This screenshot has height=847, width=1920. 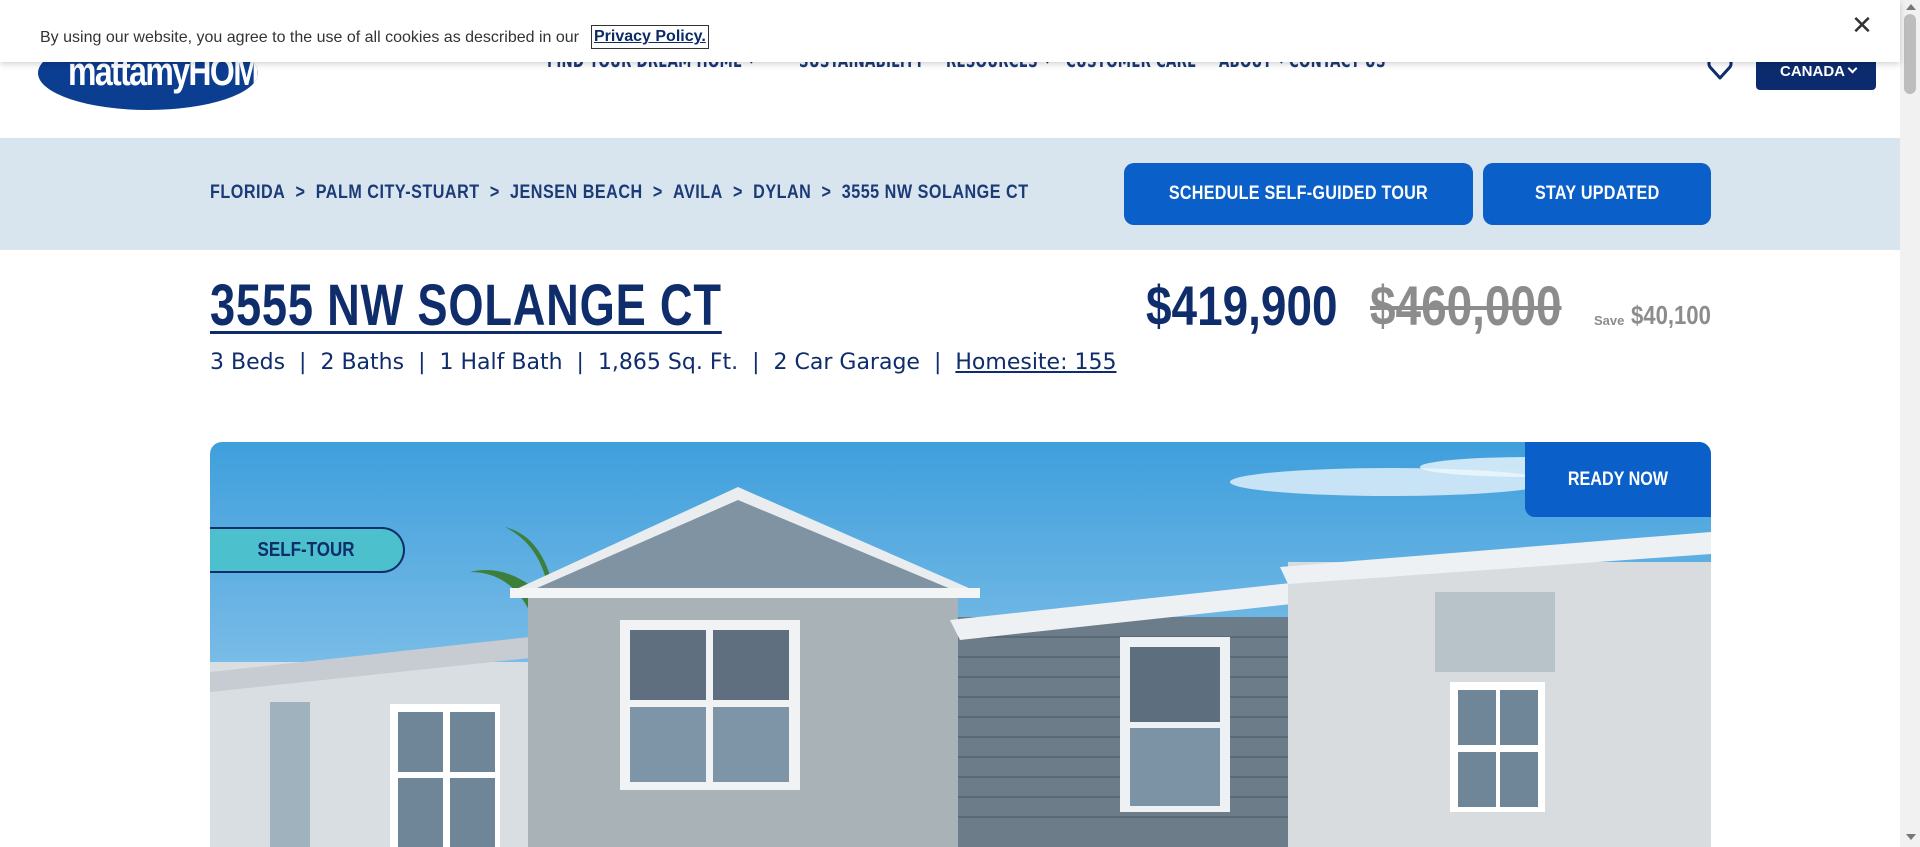 I want to click on breadcrumb-current: 3555 NW SOLANGE CT, so click(x=935, y=192).